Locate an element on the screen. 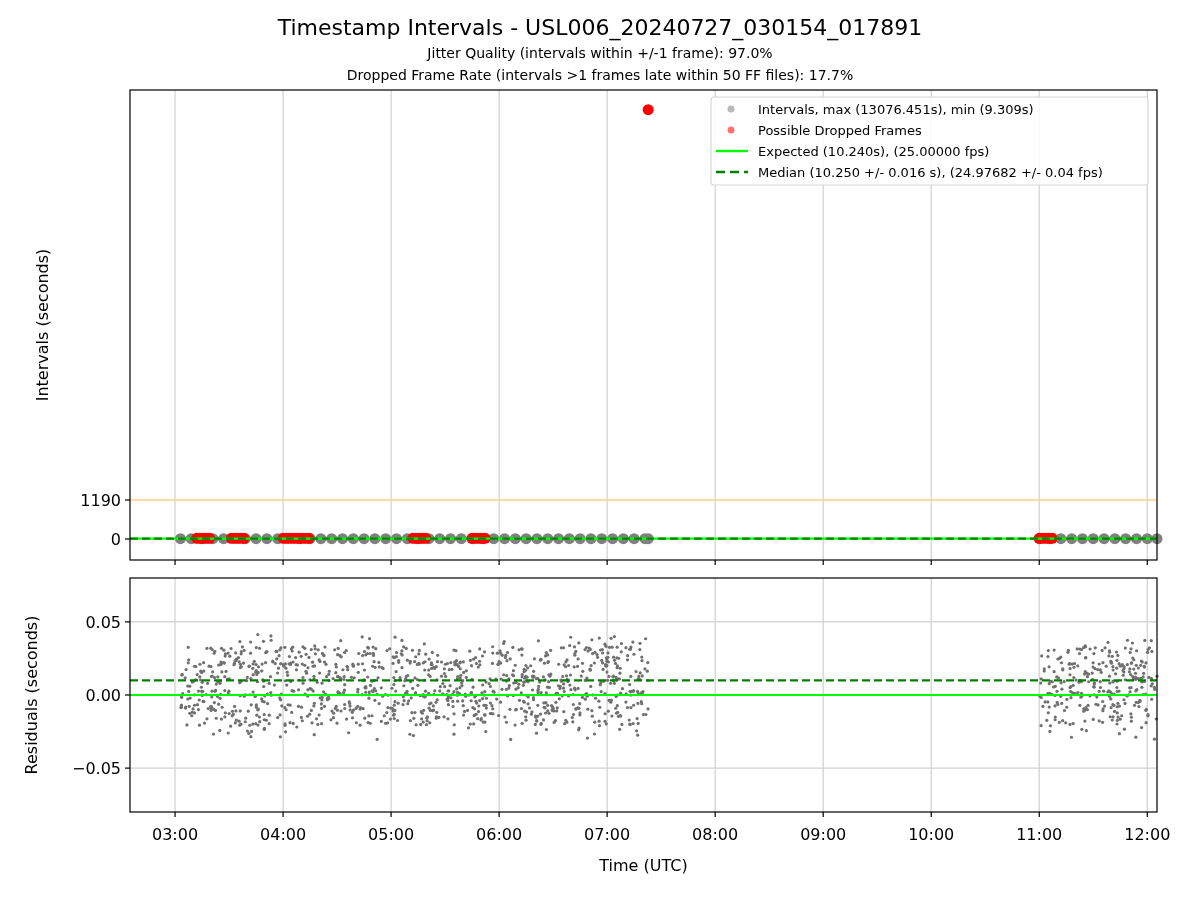 This screenshot has width=1200, height=900. legend-label: Expected (10.240s), (25.00000 fps) is located at coordinates (874, 151).